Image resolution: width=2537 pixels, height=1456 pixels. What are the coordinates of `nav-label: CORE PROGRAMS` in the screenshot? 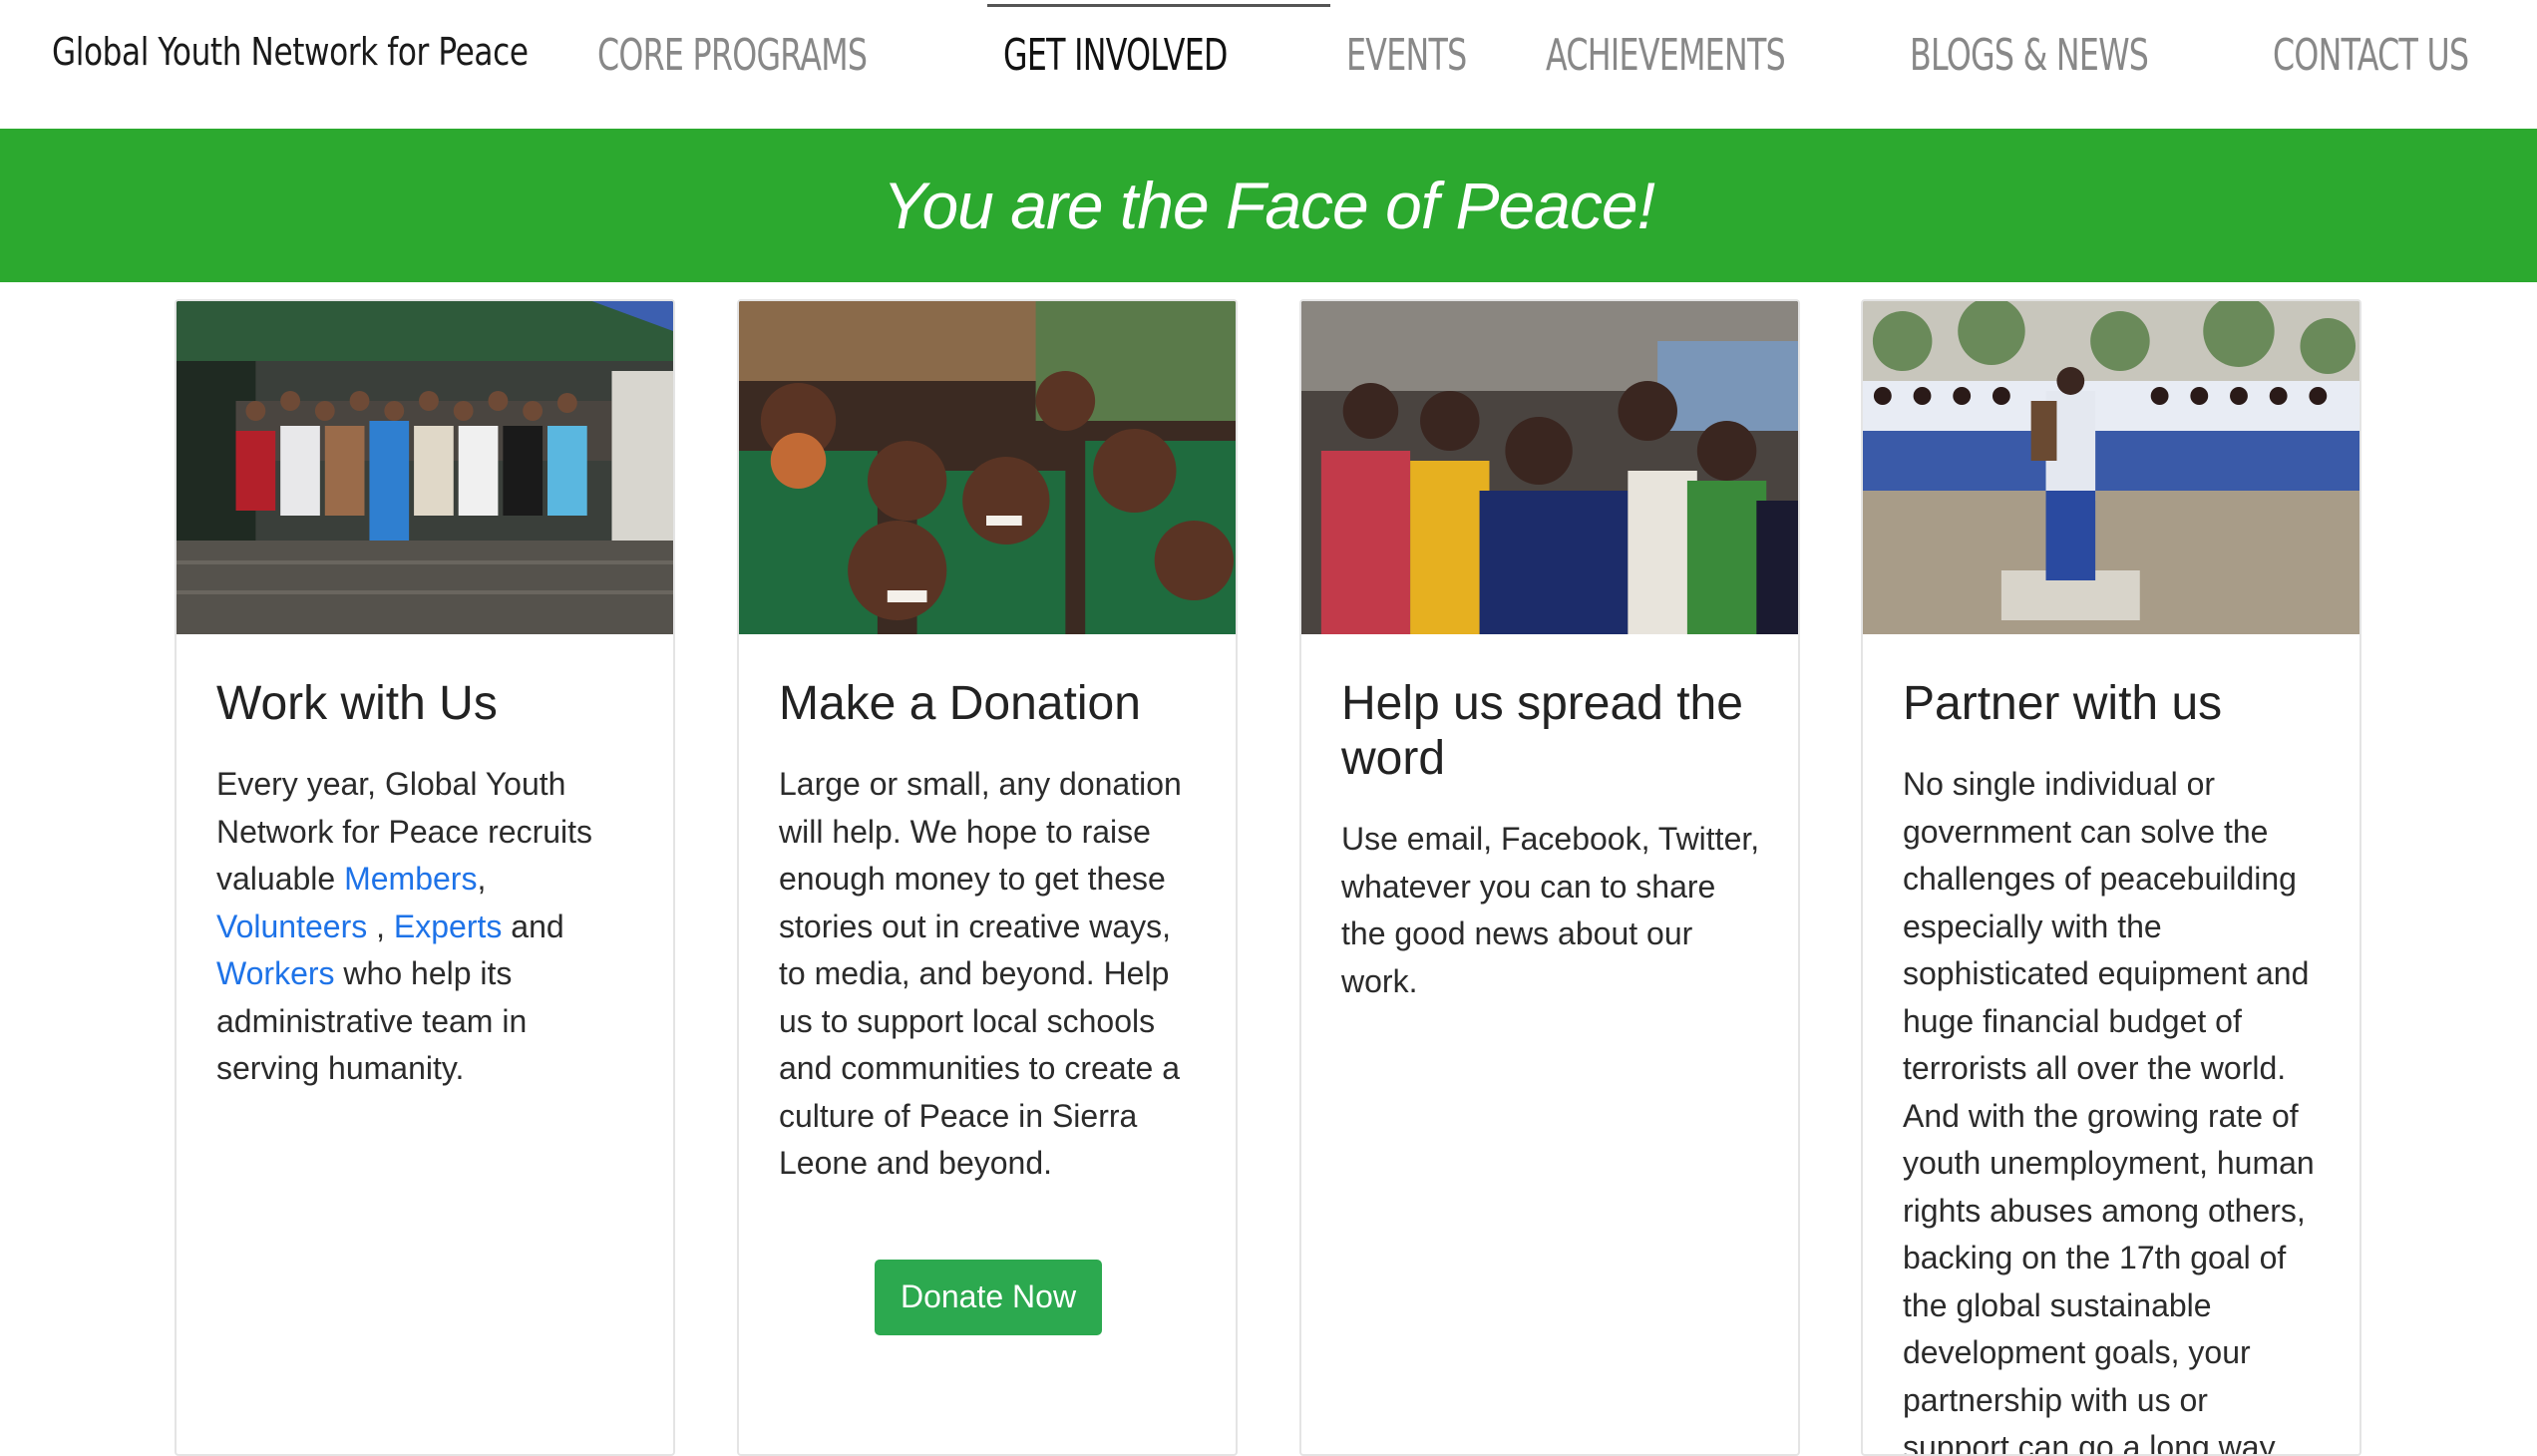 It's located at (732, 55).